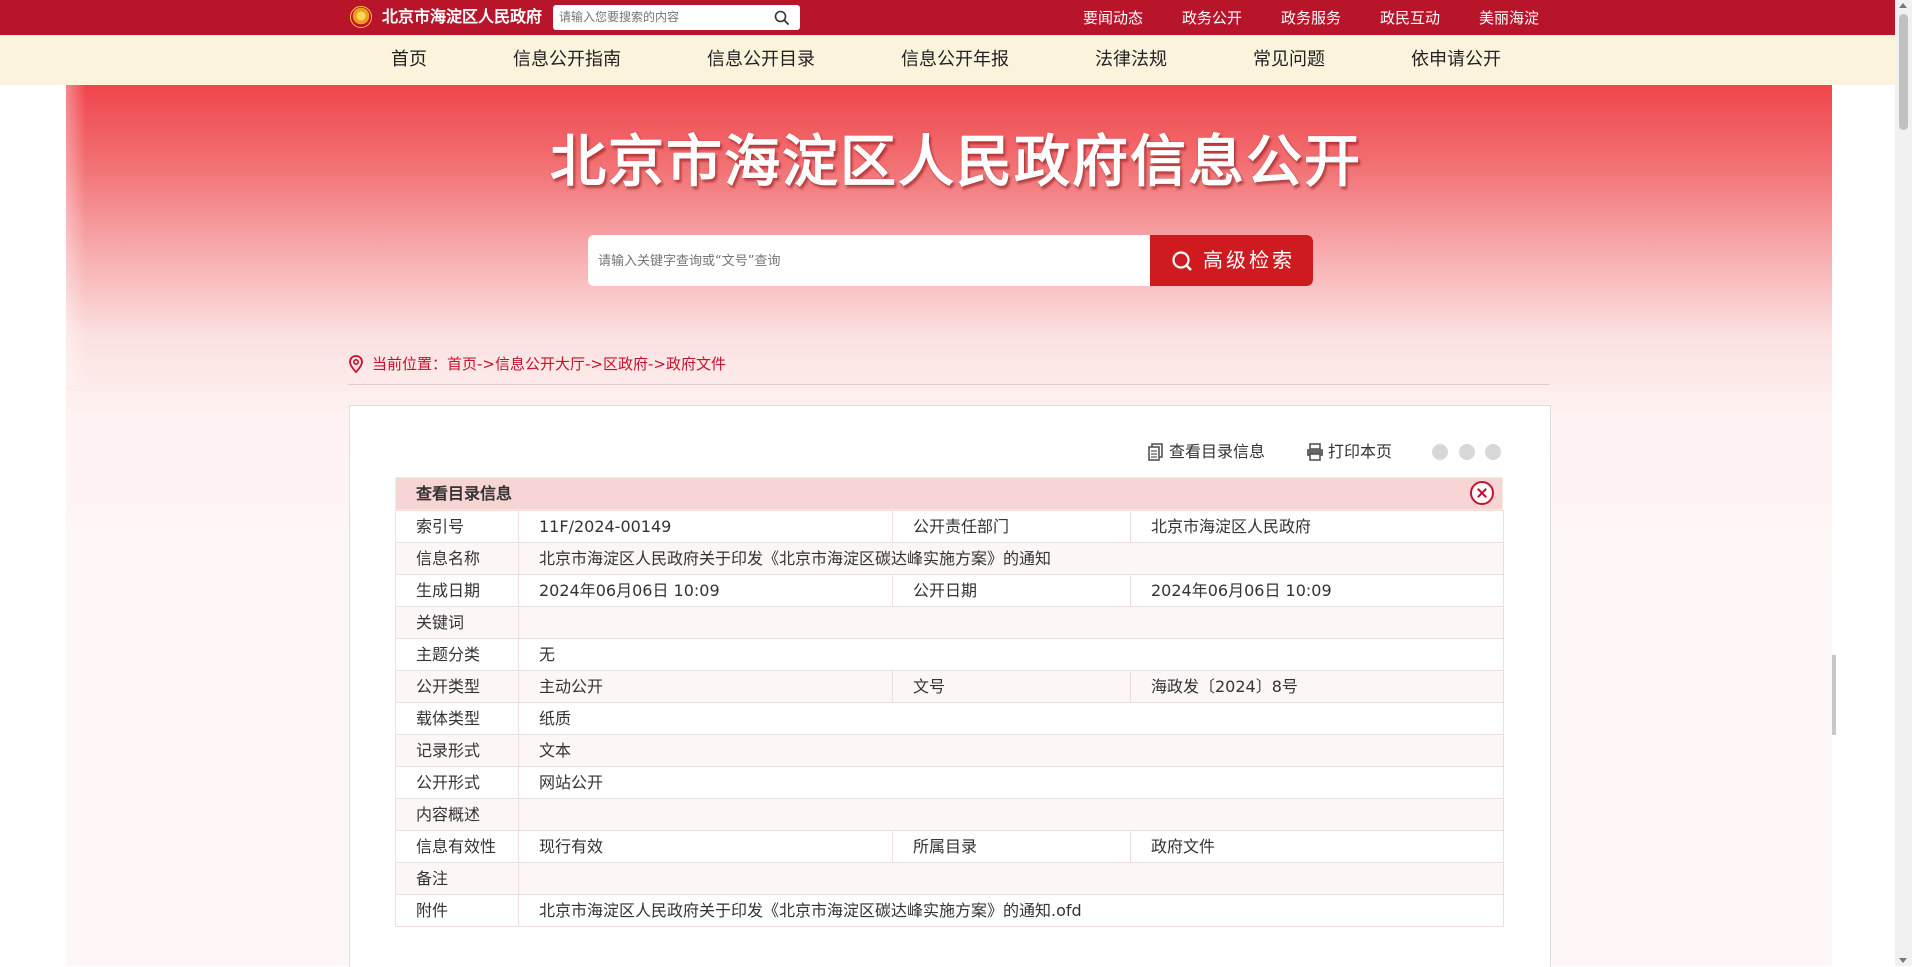 Image resolution: width=1912 pixels, height=967 pixels. What do you see at coordinates (1217, 451) in the screenshot?
I see `view-catalog-info-label: 查看目录信息` at bounding box center [1217, 451].